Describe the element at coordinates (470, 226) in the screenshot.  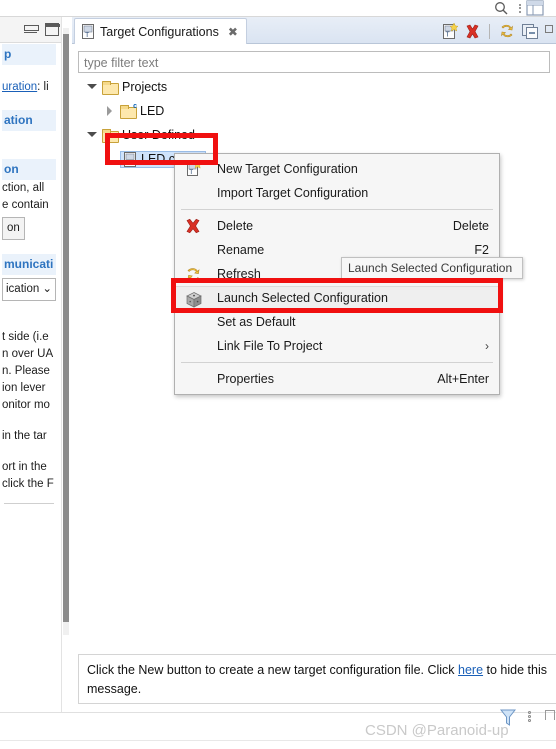
I see `menu-item-shortcut: Delete` at that location.